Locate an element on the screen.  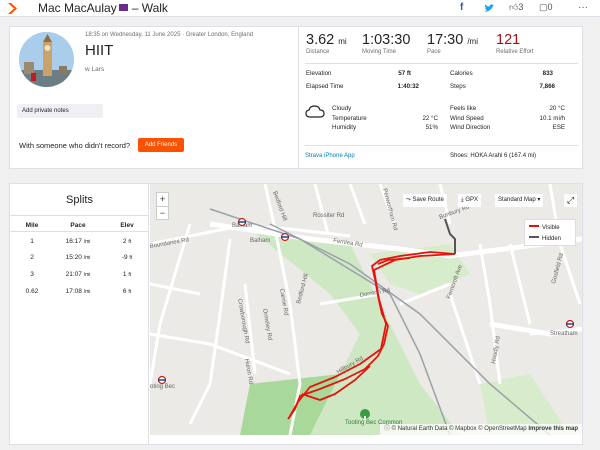
split-pace-unit: /mi is located at coordinates (87, 292).